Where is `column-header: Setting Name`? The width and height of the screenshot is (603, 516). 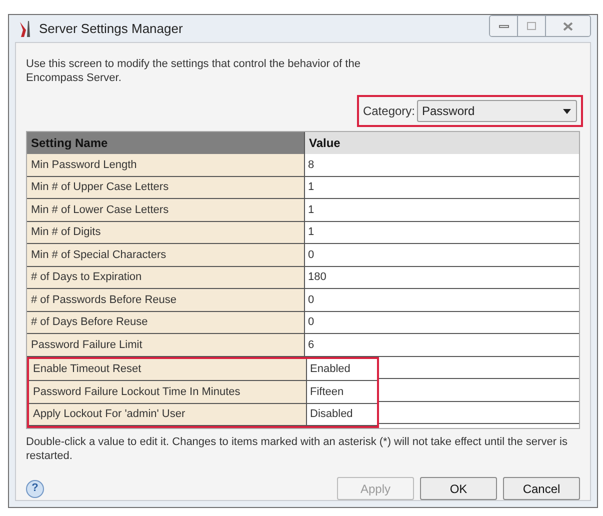 column-header: Setting Name is located at coordinates (166, 143).